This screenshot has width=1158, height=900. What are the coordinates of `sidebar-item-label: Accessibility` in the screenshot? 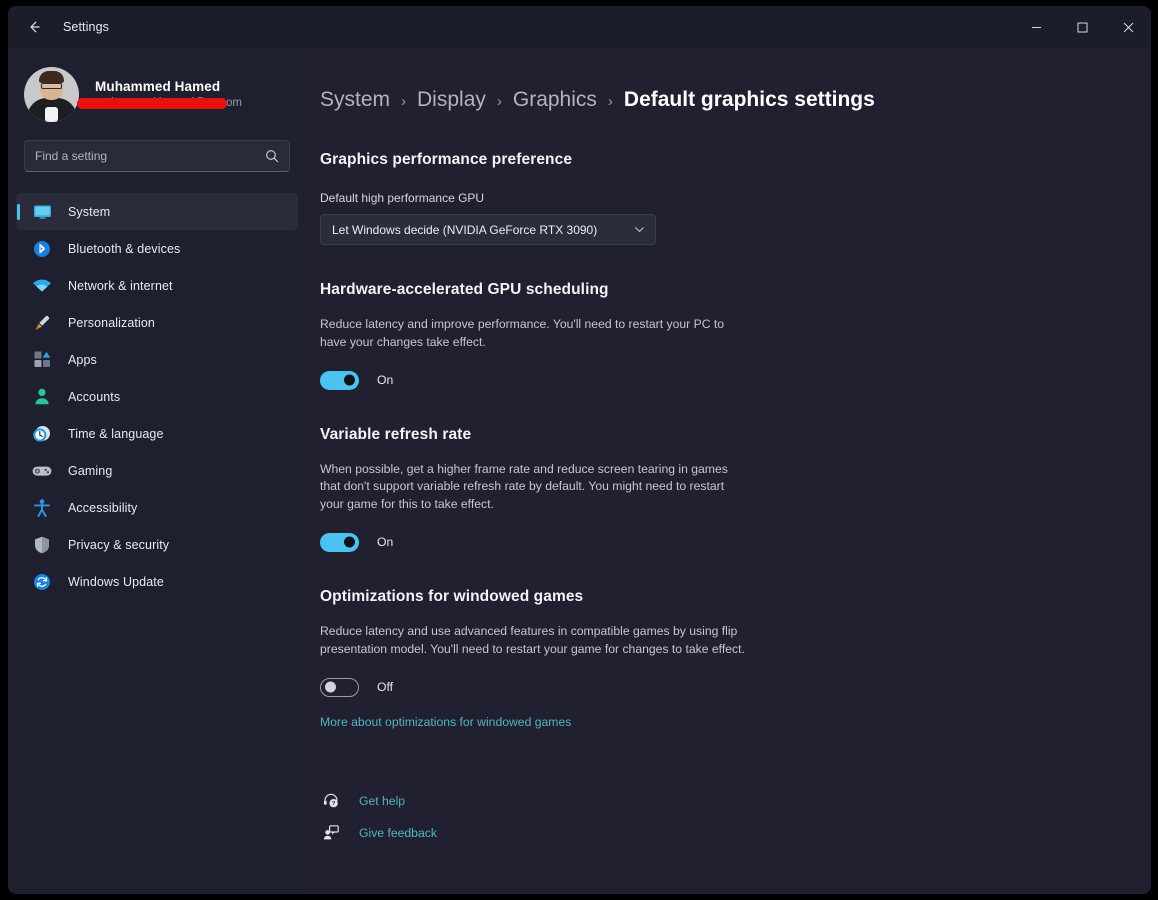 It's located at (103, 507).